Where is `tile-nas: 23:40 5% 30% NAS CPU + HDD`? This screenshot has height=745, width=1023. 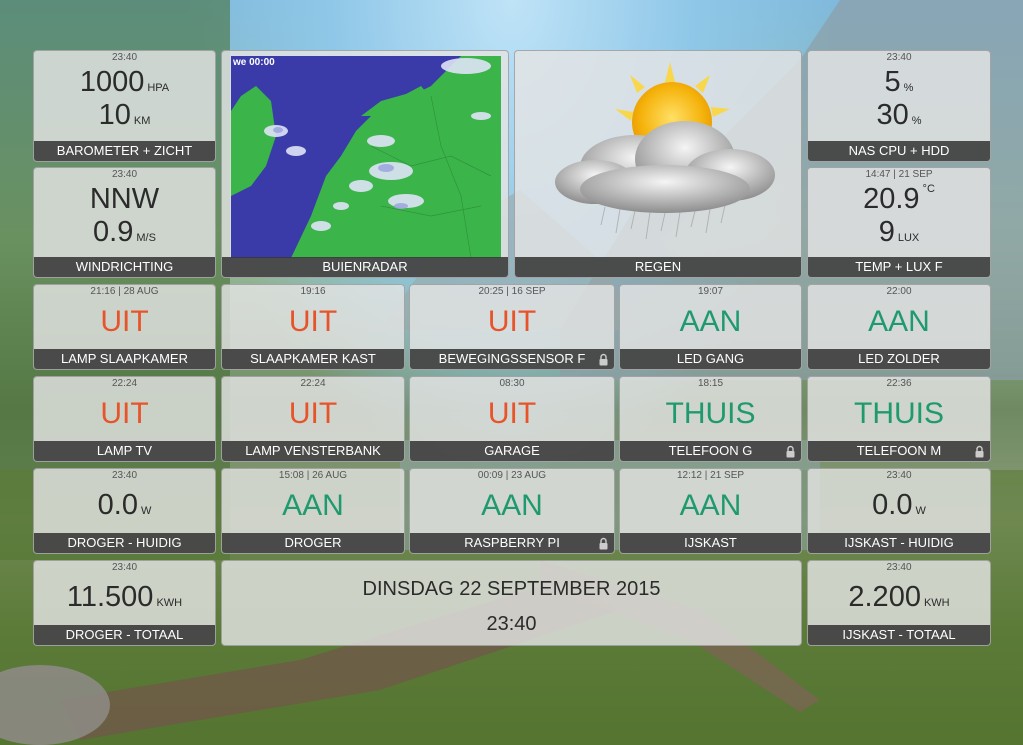
tile-nas: 23:40 5% 30% NAS CPU + HDD is located at coordinates (899, 106).